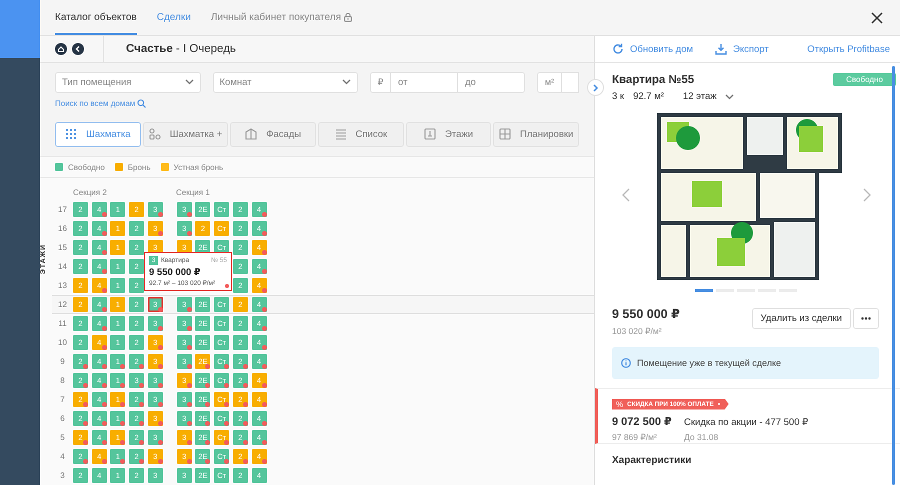 This screenshot has height=485, width=900. What do you see at coordinates (62, 285) in the screenshot?
I see `floor-number: 13` at bounding box center [62, 285].